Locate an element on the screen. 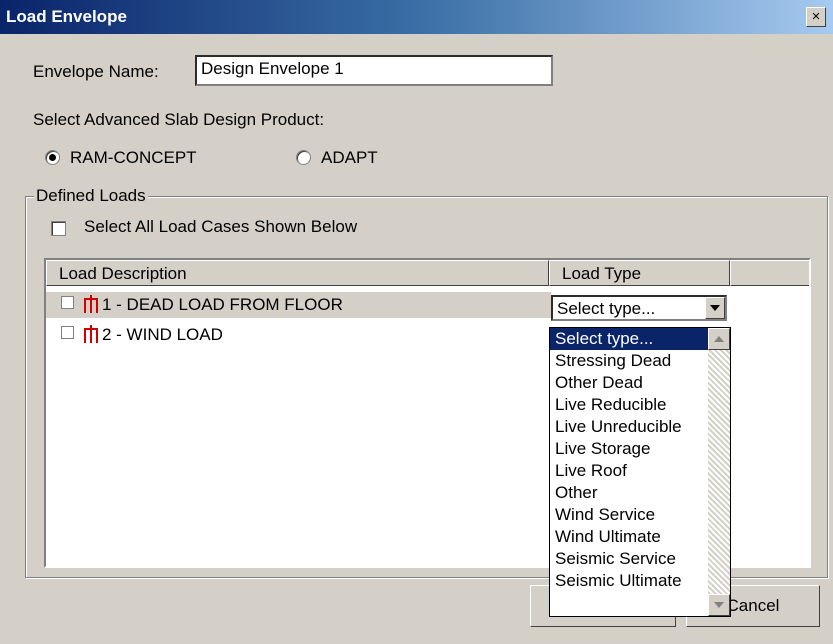 This screenshot has width=833, height=644. row-description: 1 - DEAD LOAD FROM FLOOR is located at coordinates (222, 304).